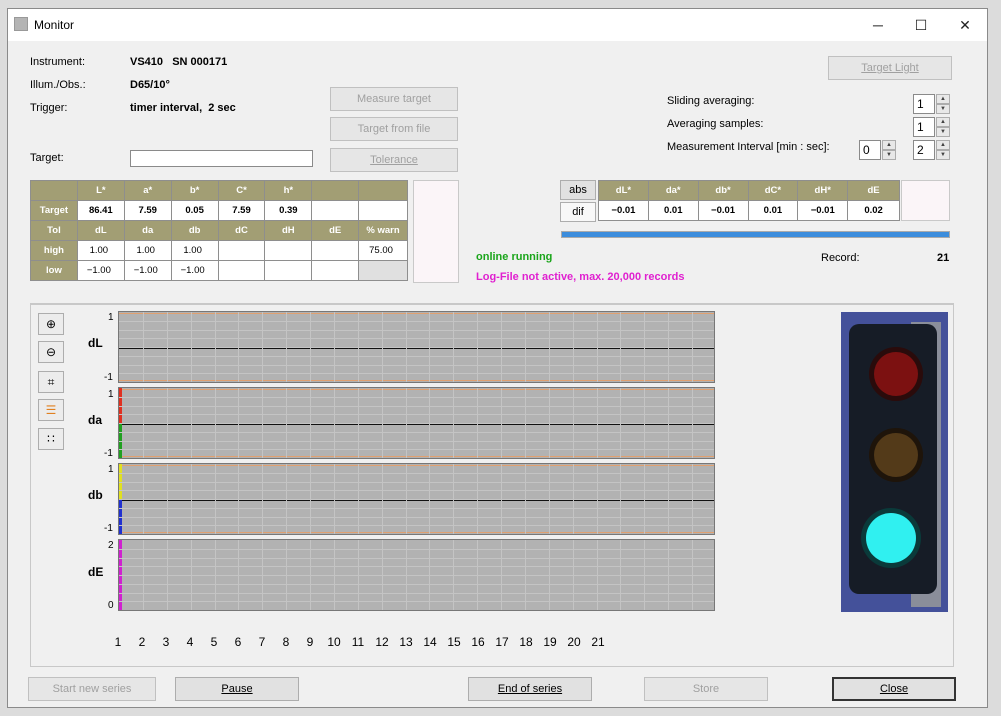  What do you see at coordinates (894, 689) in the screenshot?
I see `close-button: Close` at bounding box center [894, 689].